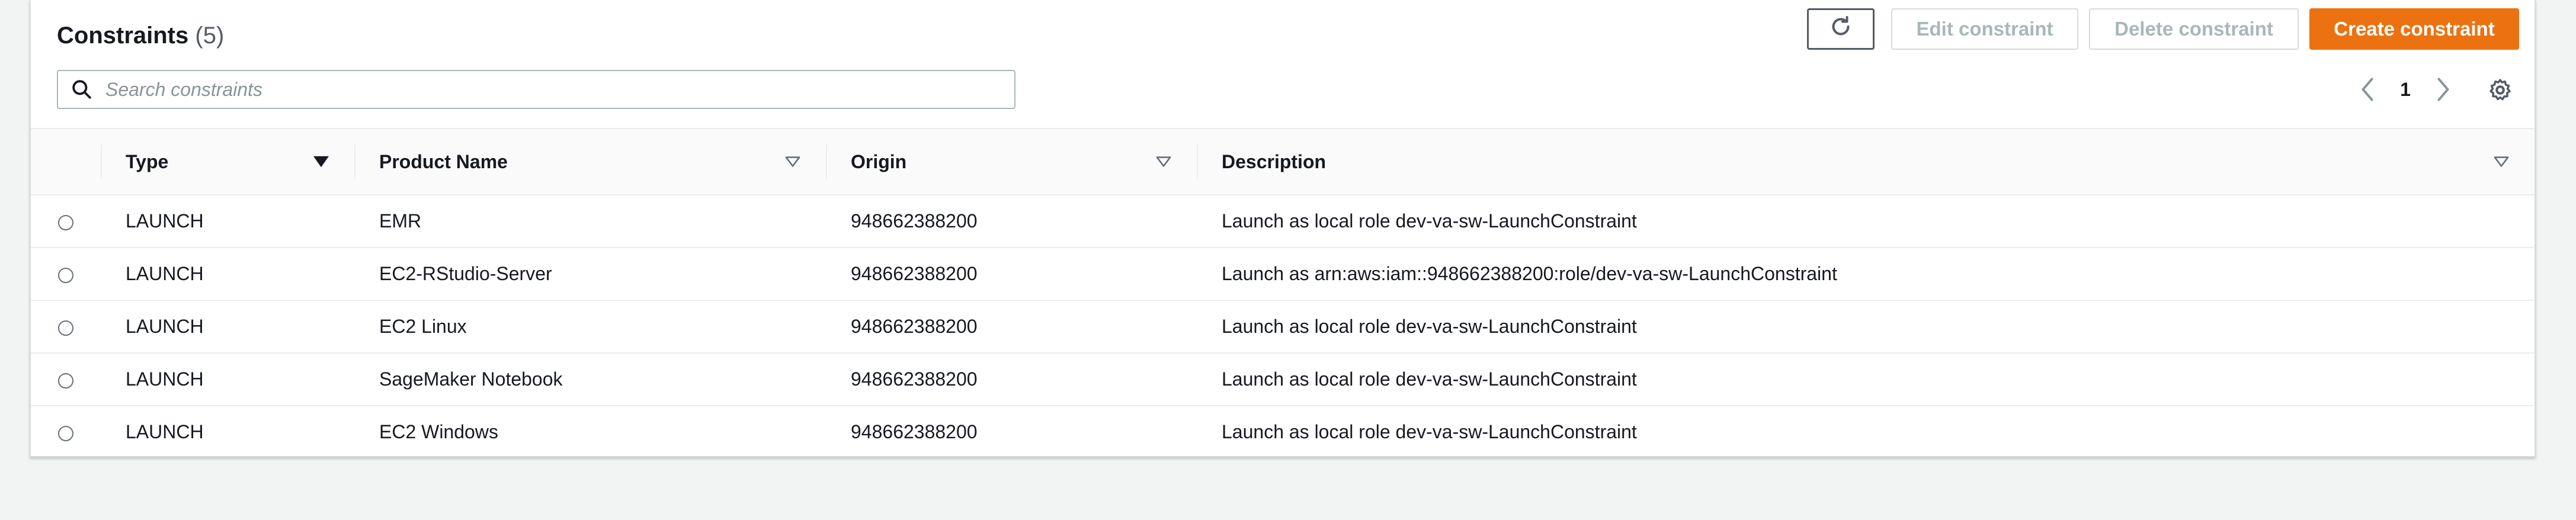 This screenshot has height=520, width=2576. I want to click on table-header-row: Type Product Name Origin Description, so click(1283, 161).